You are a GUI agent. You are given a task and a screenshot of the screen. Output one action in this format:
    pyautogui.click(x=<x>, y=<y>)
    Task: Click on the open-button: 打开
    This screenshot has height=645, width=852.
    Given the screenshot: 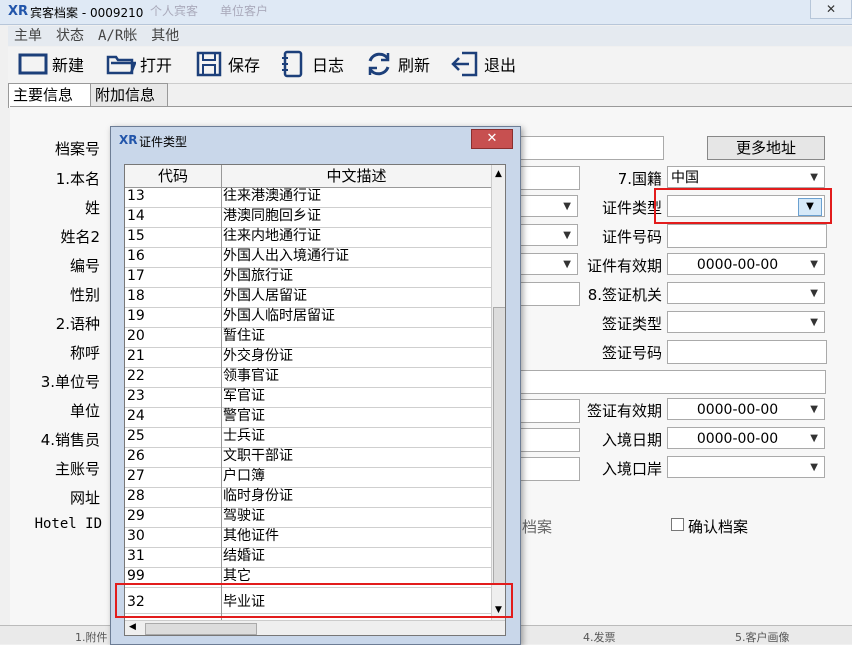 What is the action you would take?
    pyautogui.click(x=139, y=64)
    